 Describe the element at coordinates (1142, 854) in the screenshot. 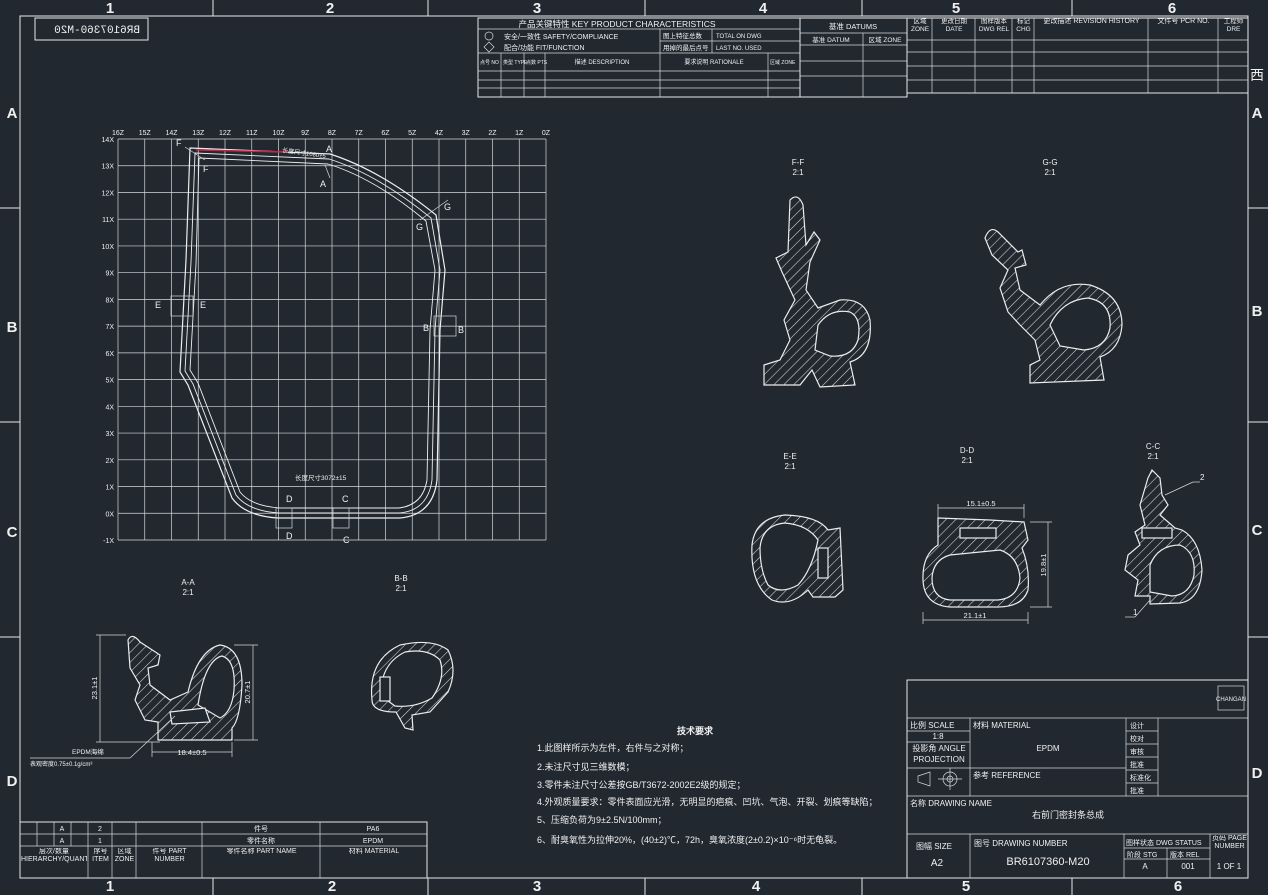

I see `svg-text: 阶段 STG` at that location.